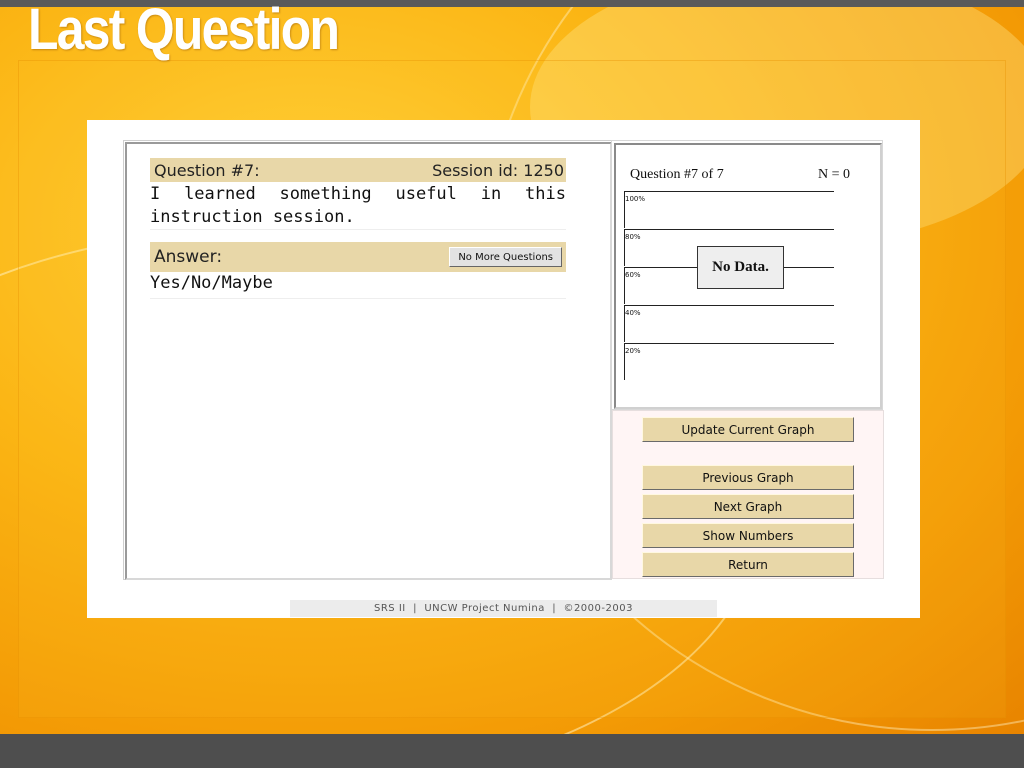 Image resolution: width=1024 pixels, height=768 pixels. Describe the element at coordinates (748, 429) in the screenshot. I see `update-graph-button: Update Current Graph` at that location.